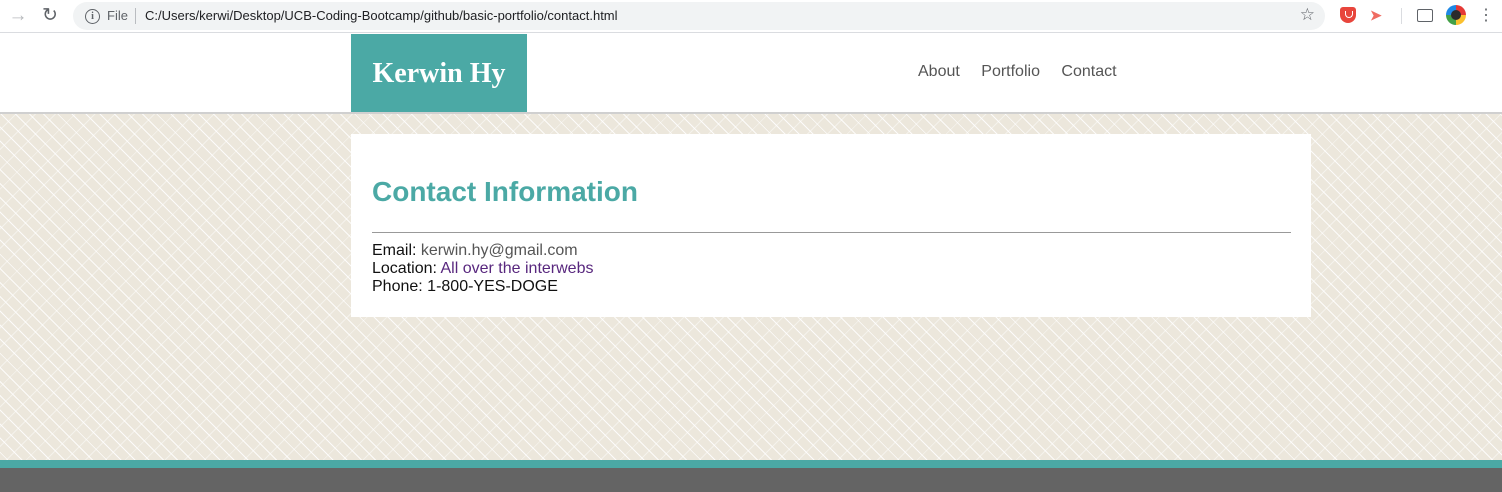  I want to click on info-icon: i, so click(92, 16).